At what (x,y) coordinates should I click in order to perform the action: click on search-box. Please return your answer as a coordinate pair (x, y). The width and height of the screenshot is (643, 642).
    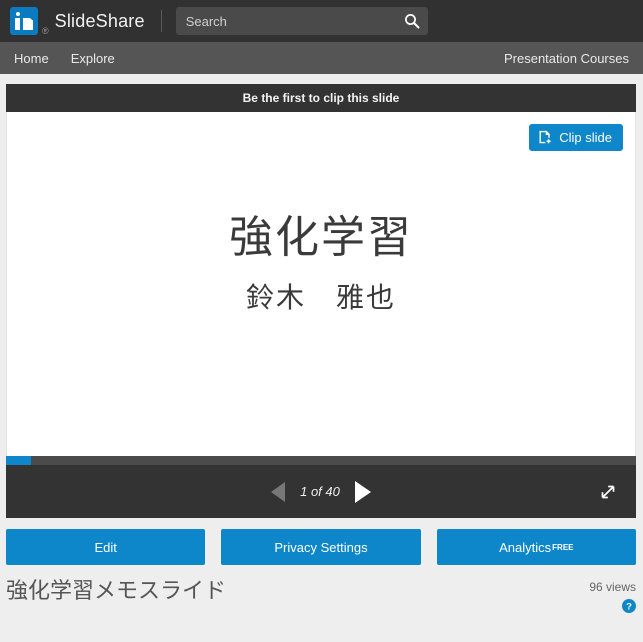
    Looking at the image, I should click on (301, 21).